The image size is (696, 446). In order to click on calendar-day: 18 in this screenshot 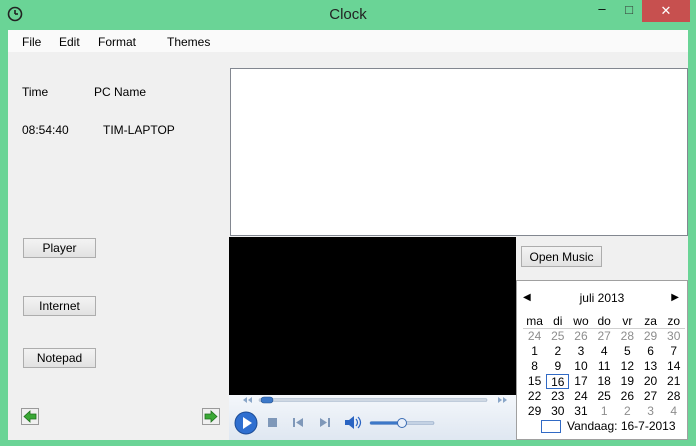, I will do `click(604, 381)`.